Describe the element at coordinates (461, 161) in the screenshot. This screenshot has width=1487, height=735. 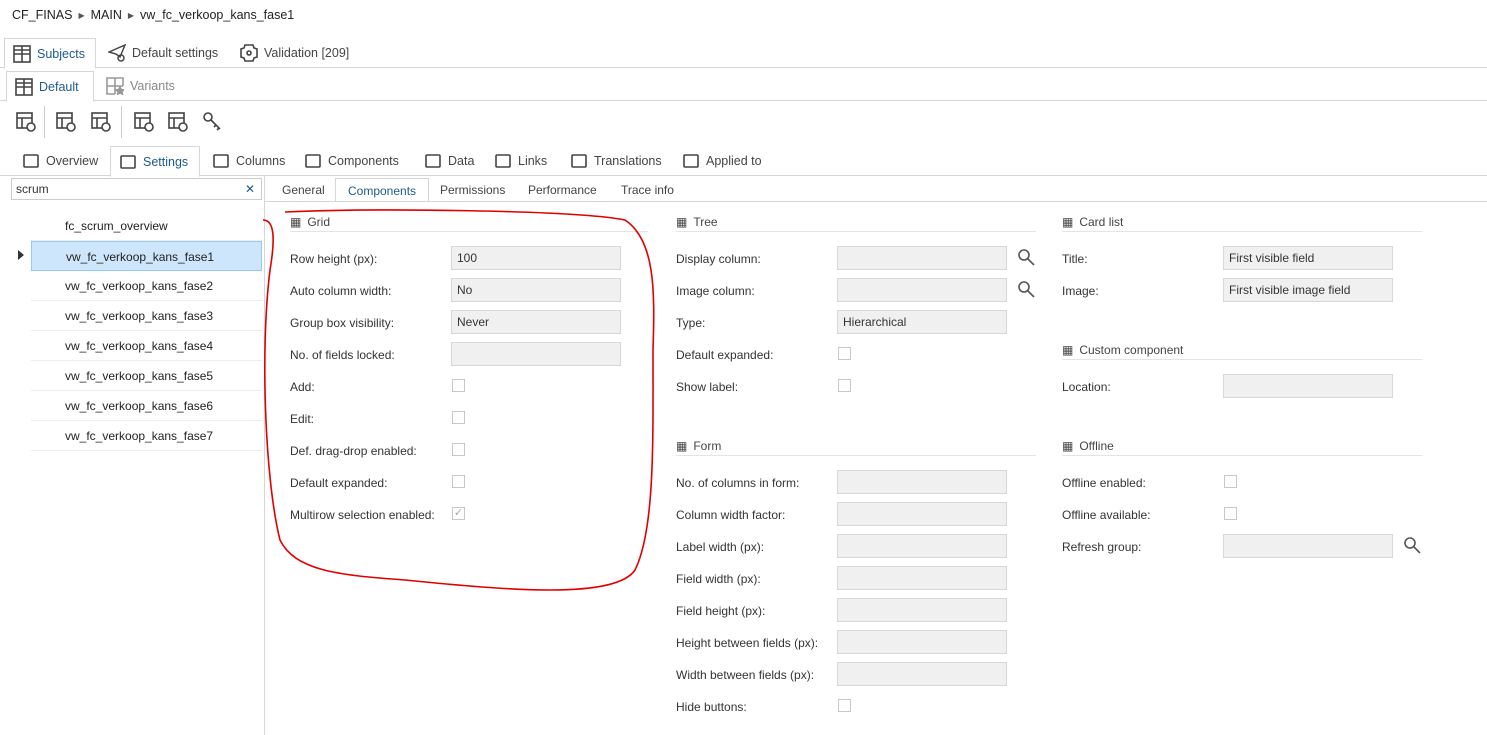
I see `tab-label: Data` at that location.